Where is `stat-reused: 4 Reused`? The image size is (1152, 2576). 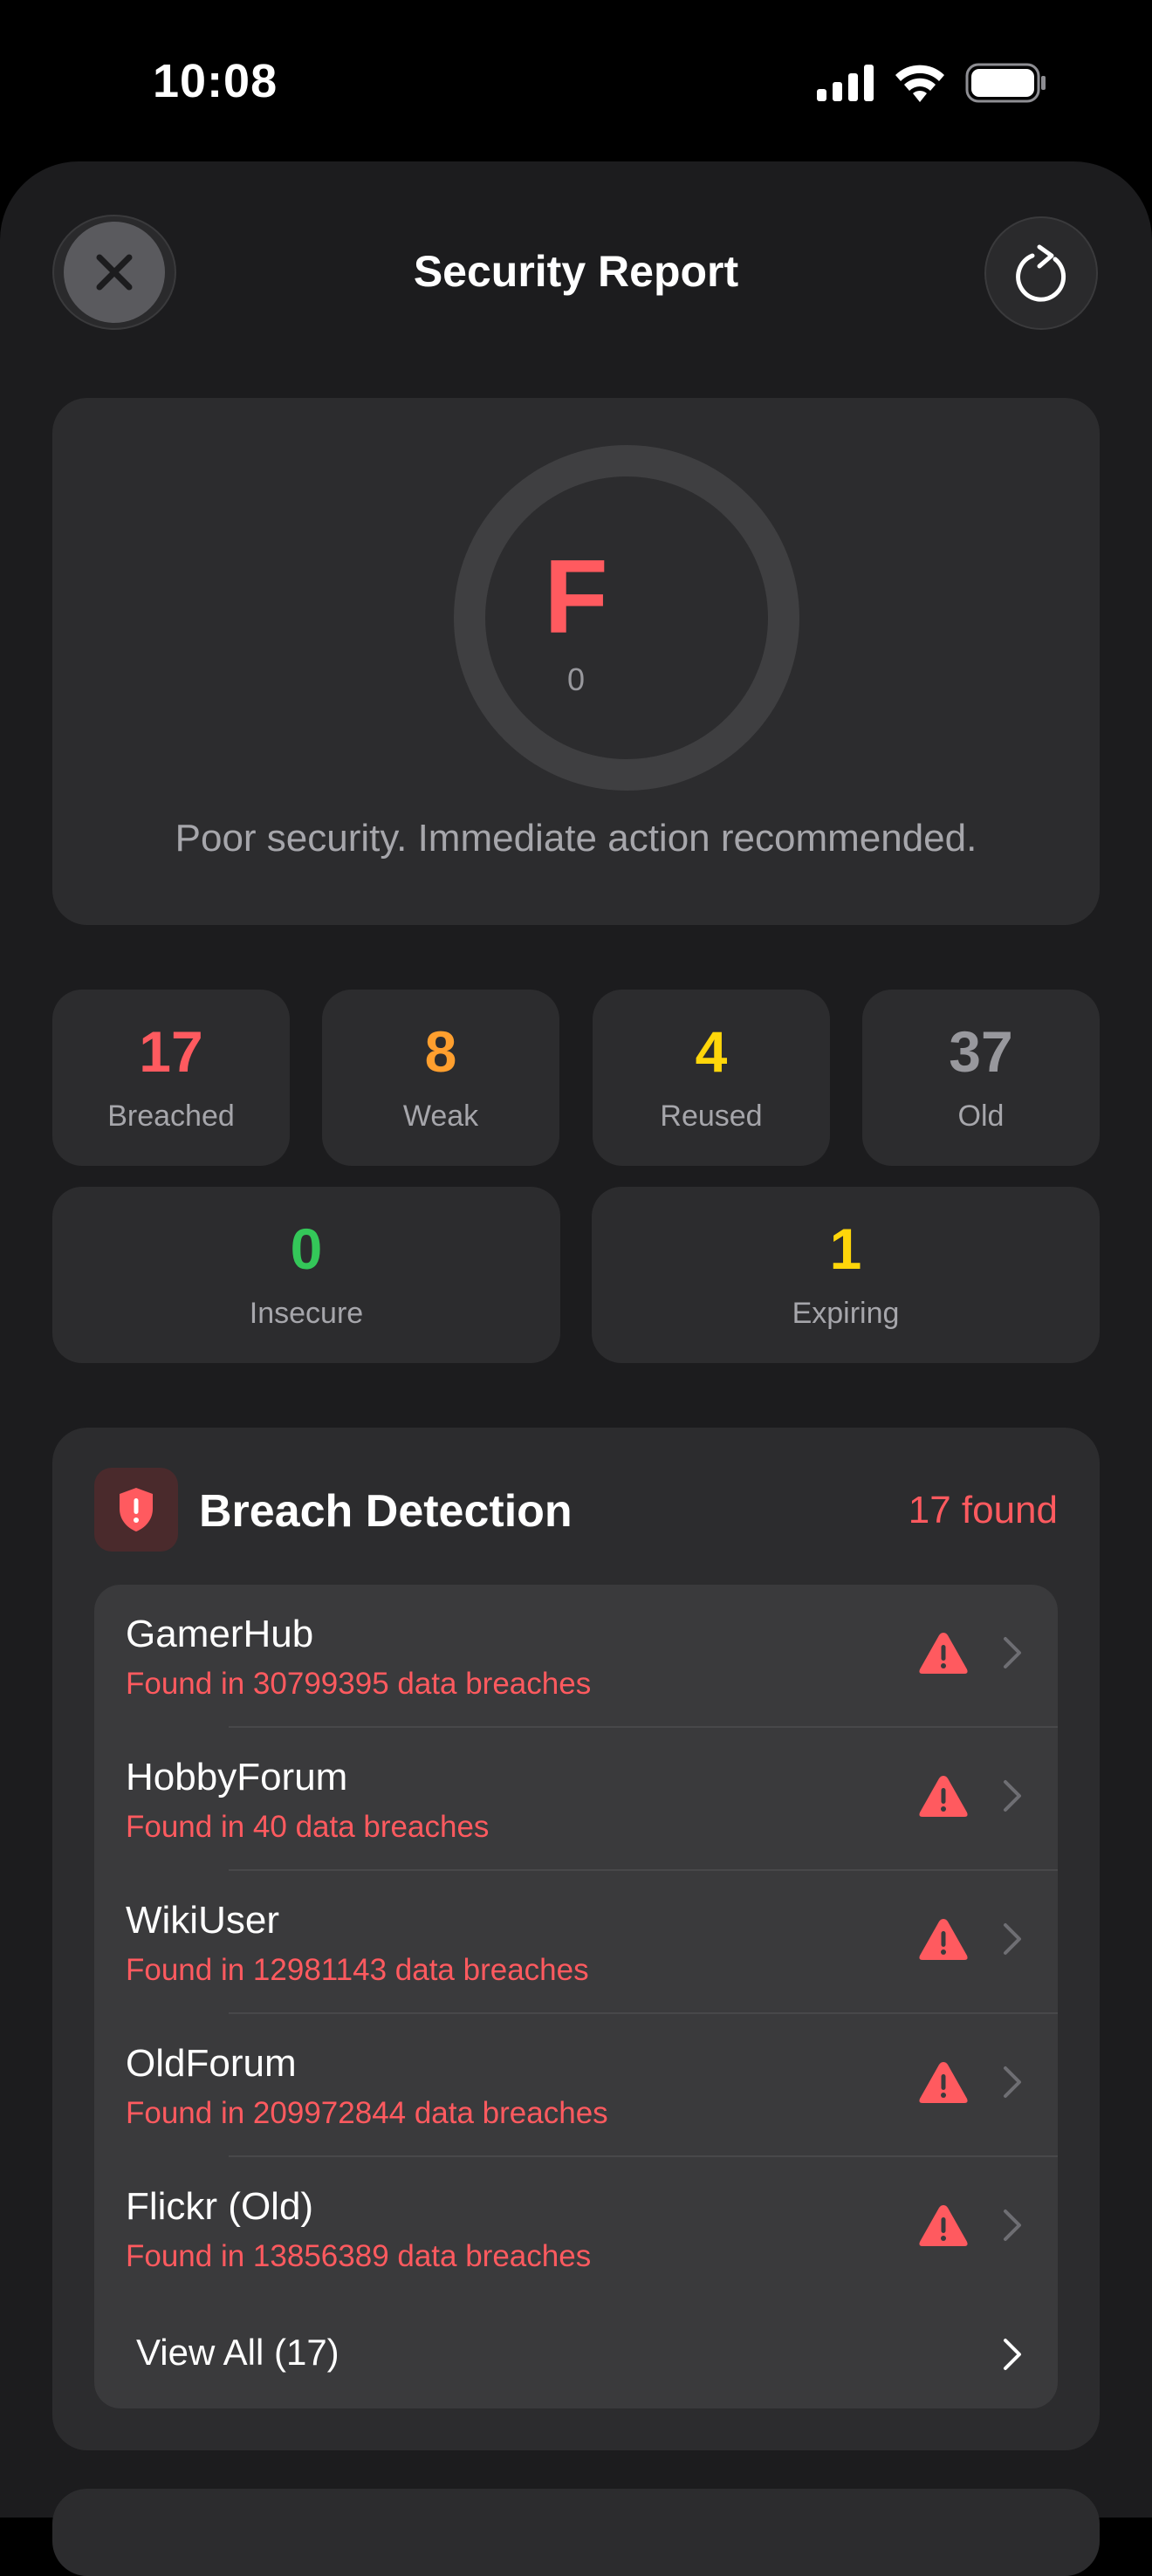
stat-reused: 4 Reused is located at coordinates (711, 1078).